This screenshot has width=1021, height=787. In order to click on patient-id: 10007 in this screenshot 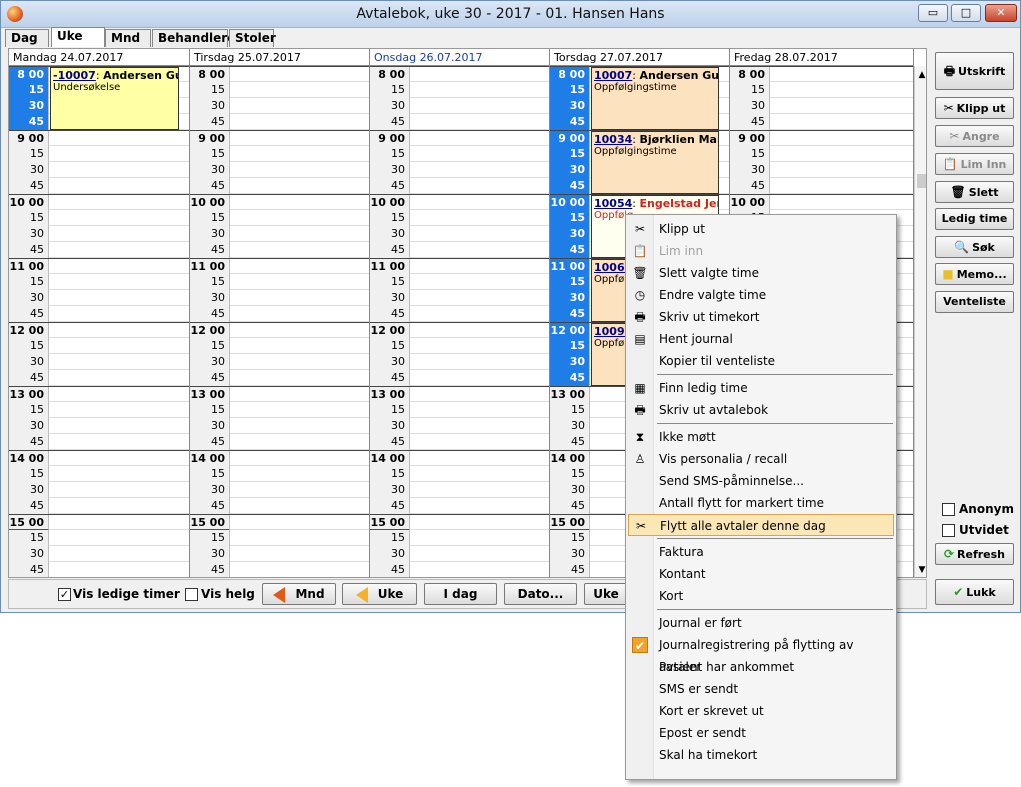, I will do `click(613, 75)`.